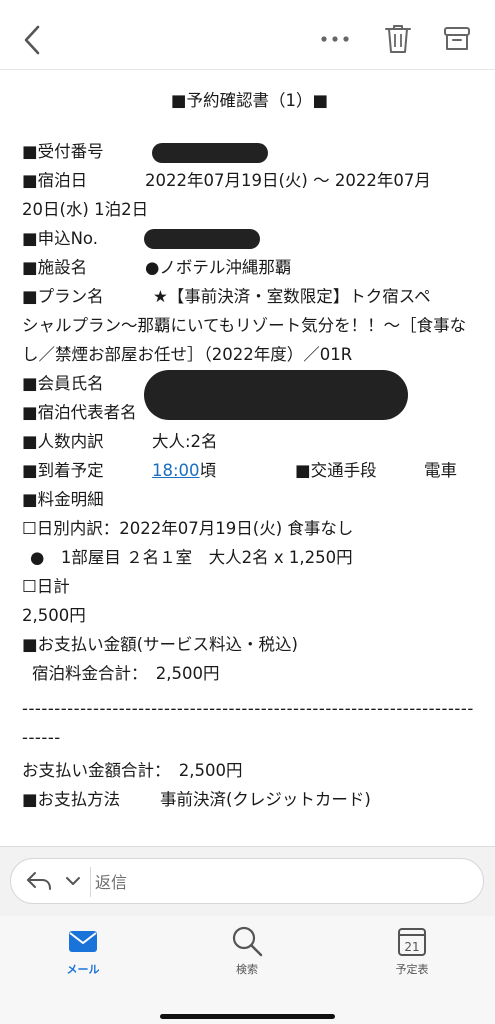  I want to click on facility-label: ■施設名, so click(55, 267).